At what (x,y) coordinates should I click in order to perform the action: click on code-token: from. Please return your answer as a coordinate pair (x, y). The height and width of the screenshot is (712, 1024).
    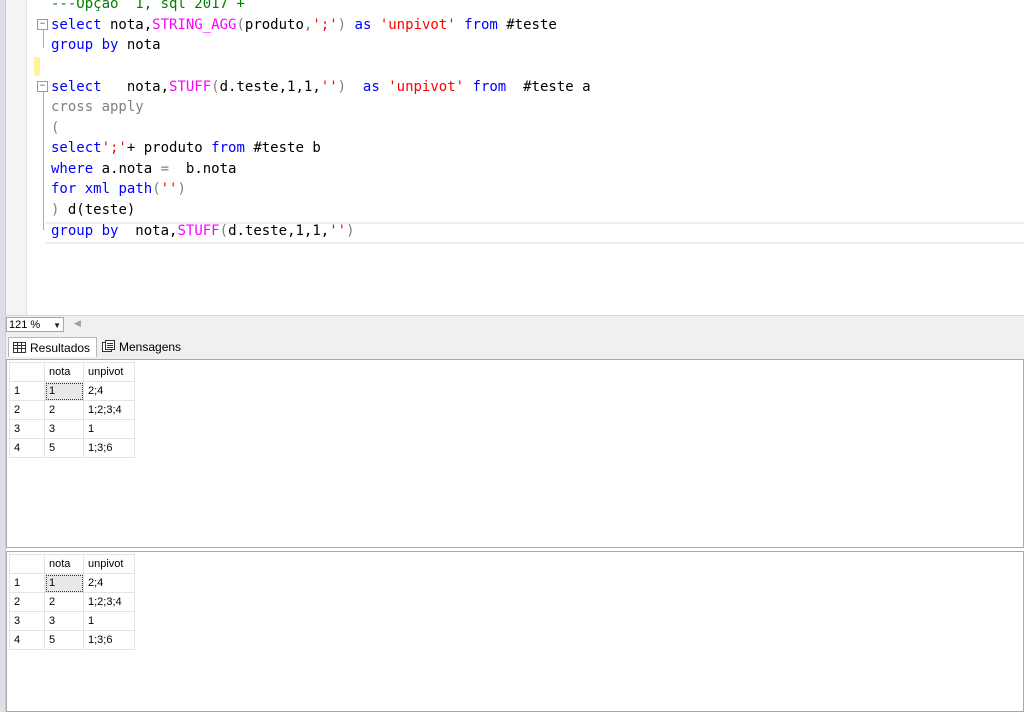
    Looking at the image, I should click on (228, 148).